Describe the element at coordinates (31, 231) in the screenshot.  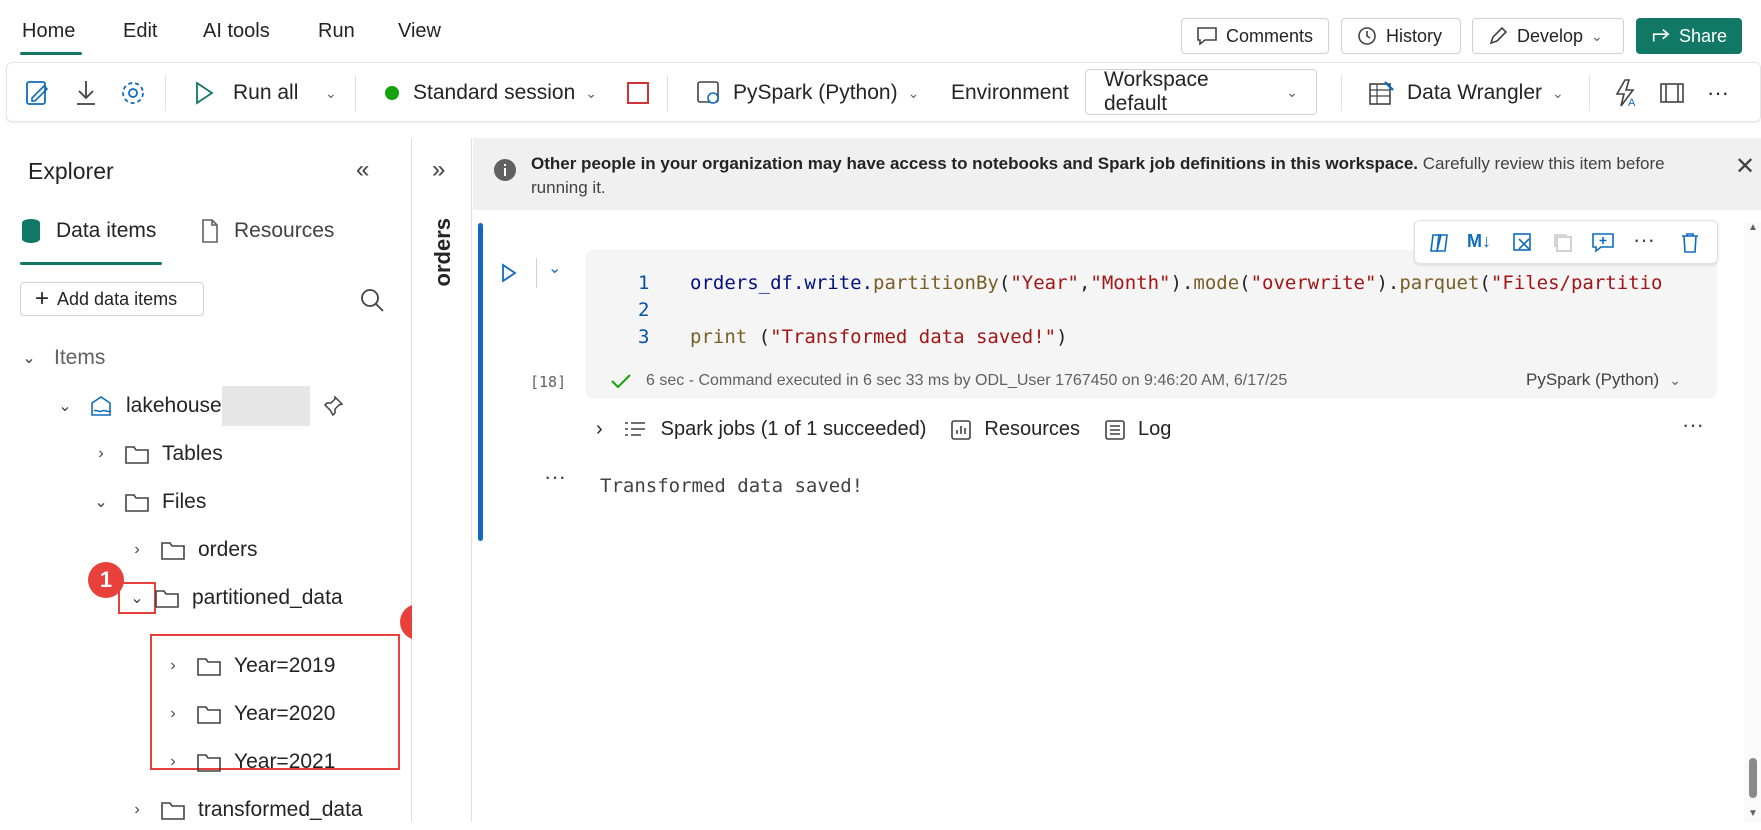
I see `database-icon` at that location.